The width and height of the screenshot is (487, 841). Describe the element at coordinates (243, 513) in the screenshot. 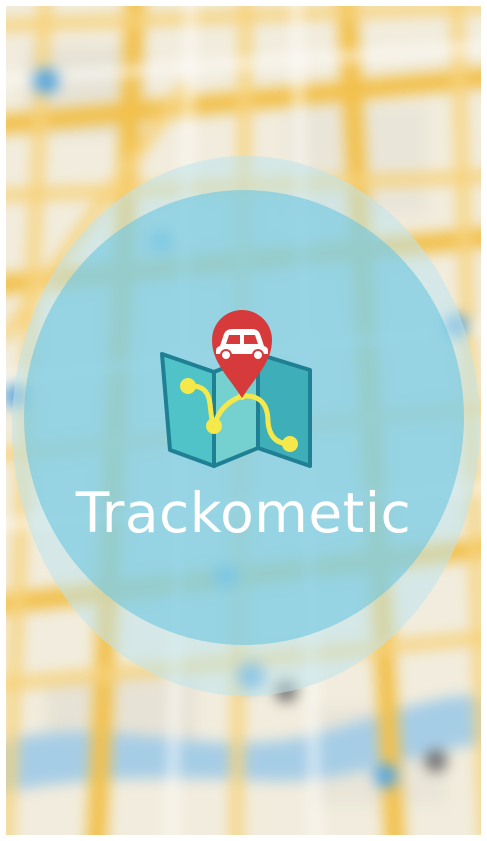

I see `app-title: Trackometic` at that location.